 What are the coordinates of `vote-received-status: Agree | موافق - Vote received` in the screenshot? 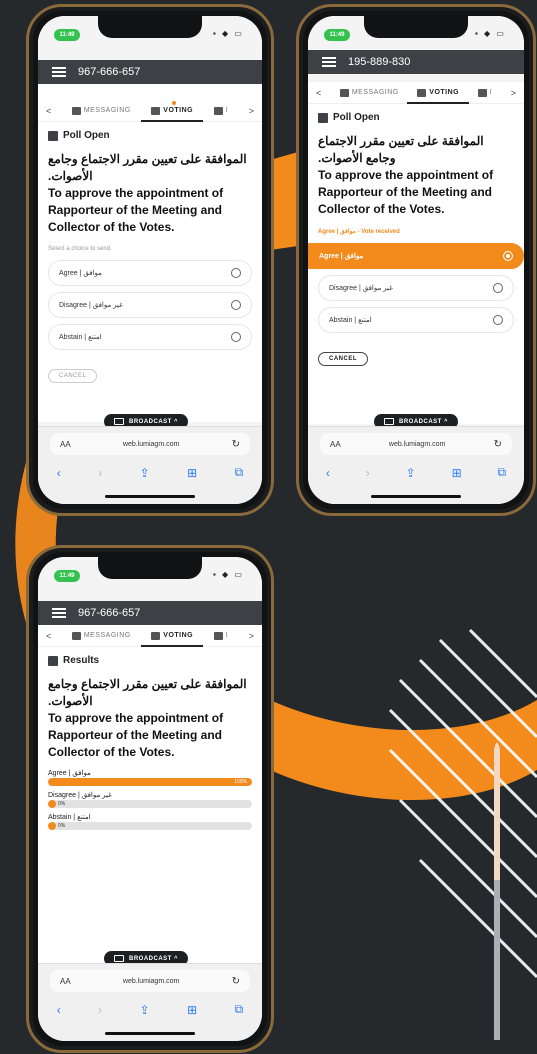 It's located at (359, 232).